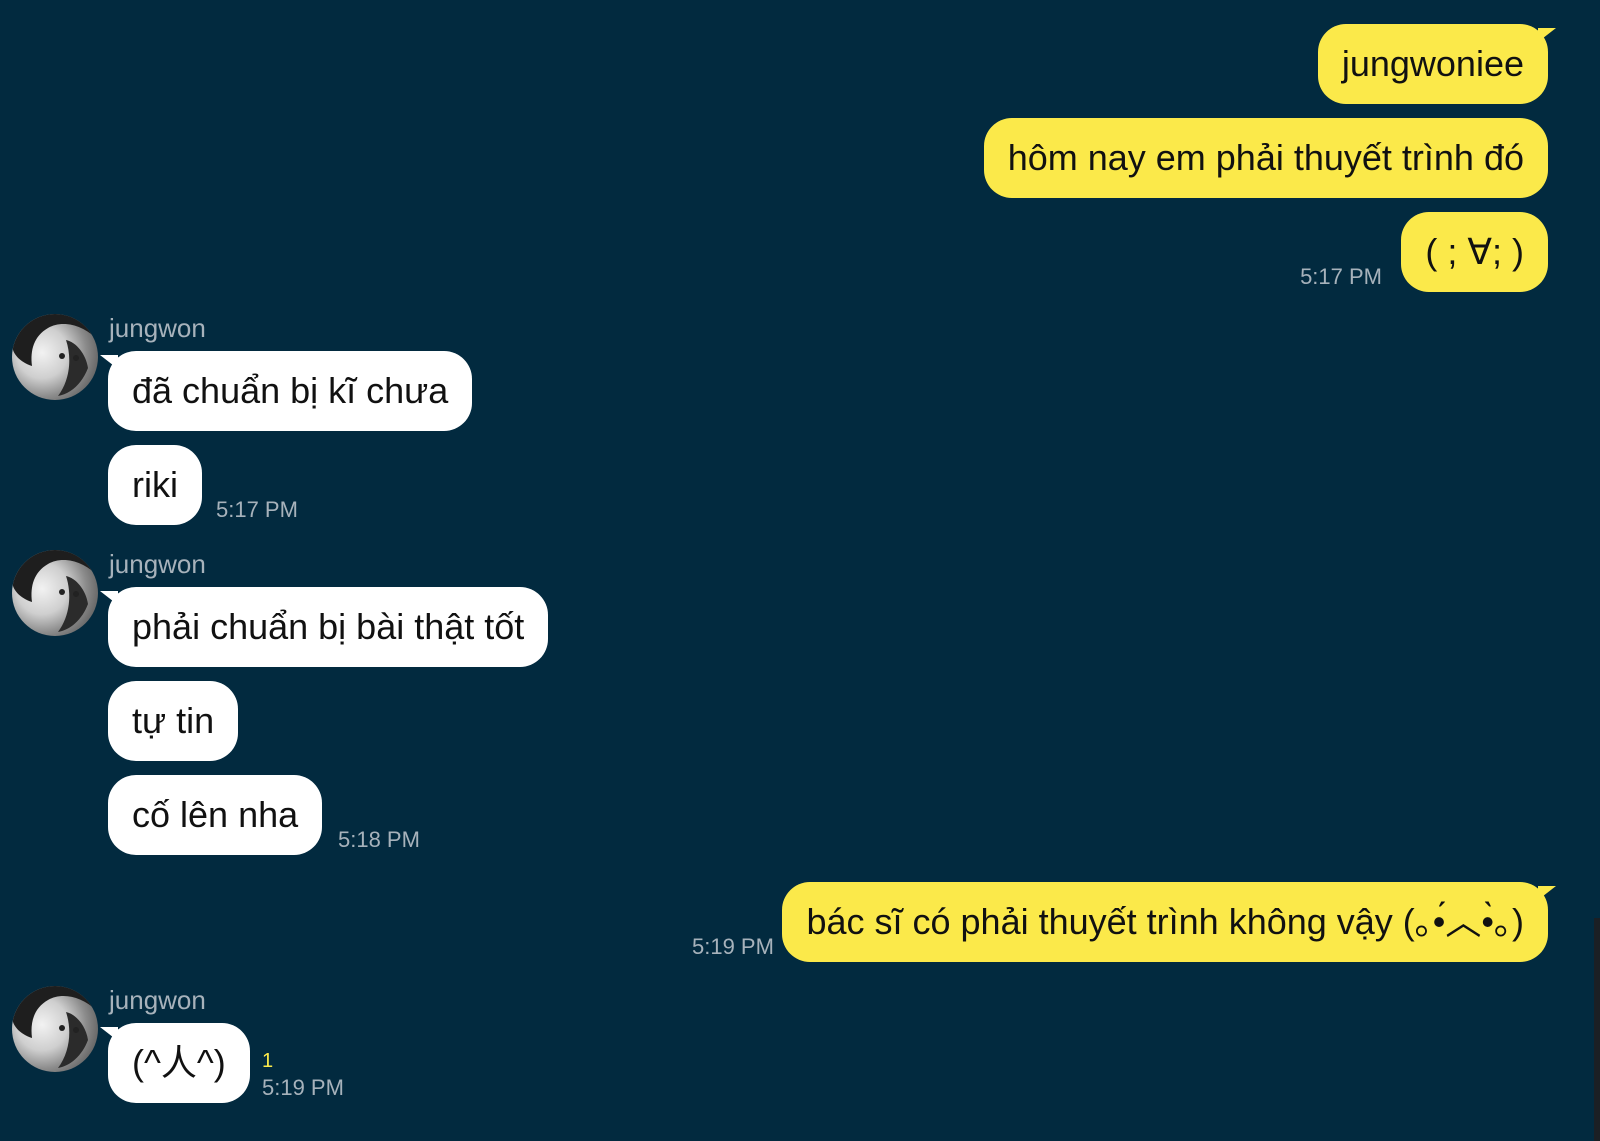 The image size is (1600, 1141). I want to click on incoming-message: đã chuẩn bị kĩ chưa, so click(286, 391).